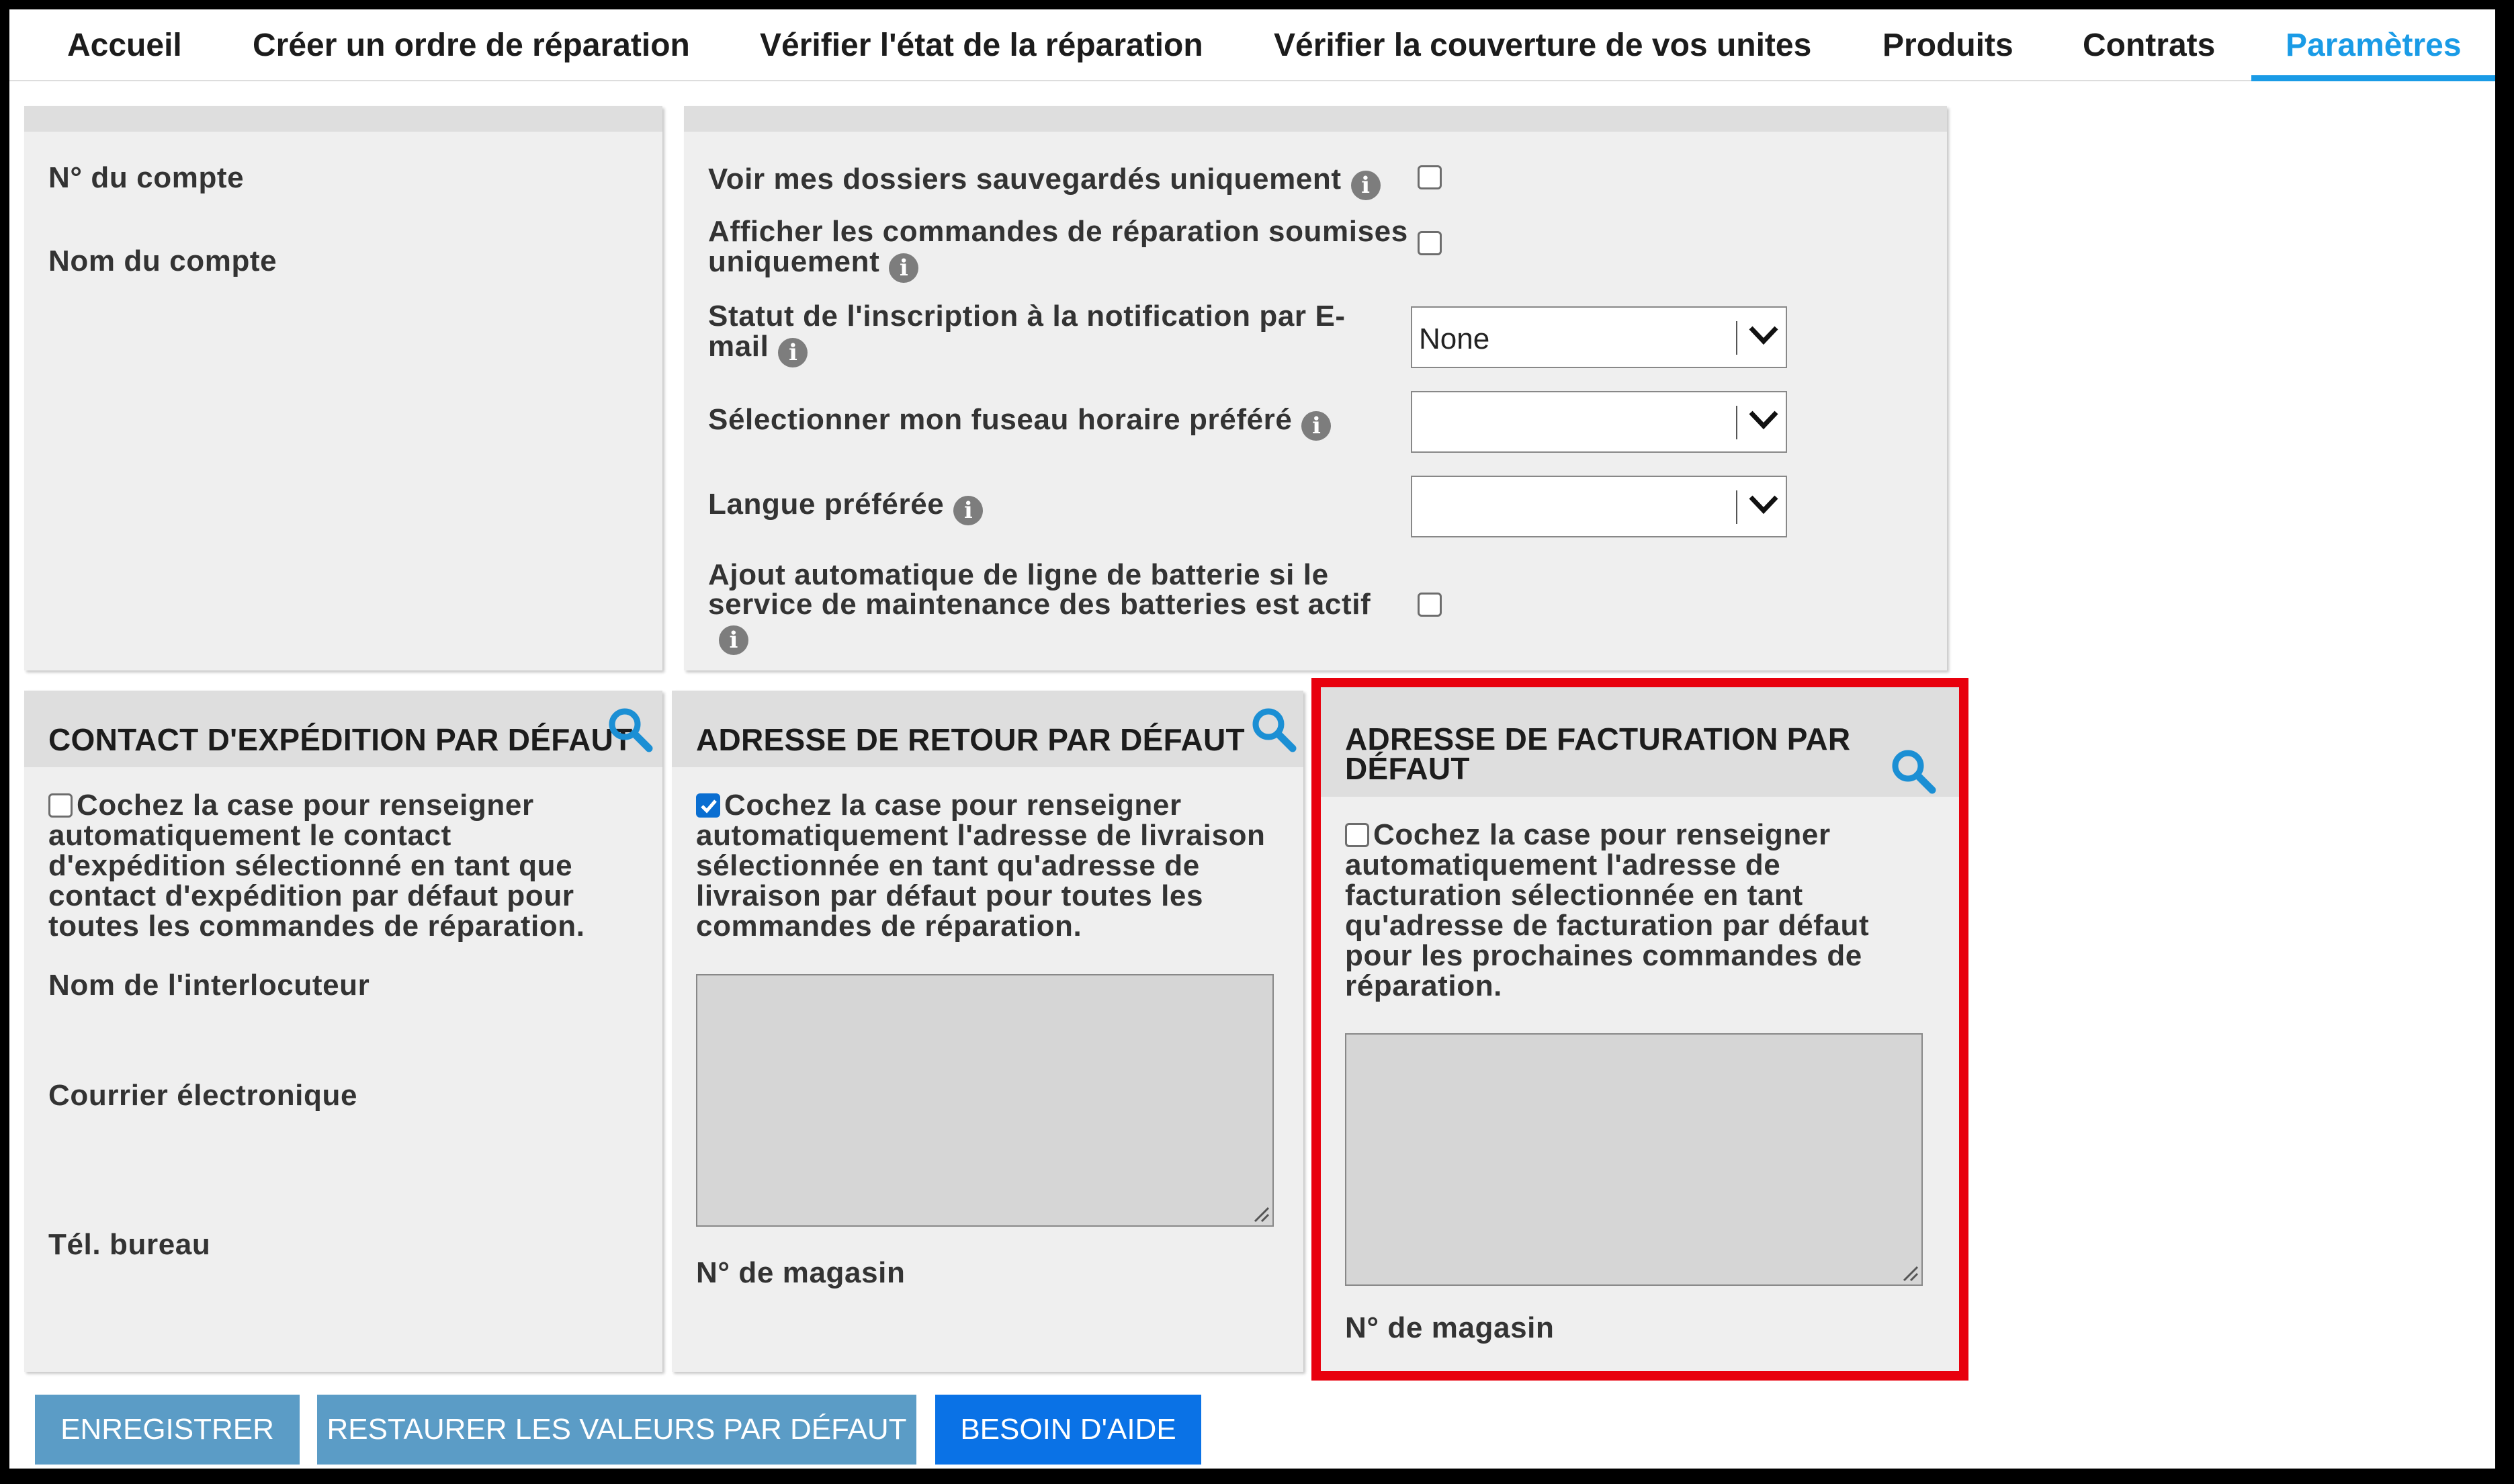  What do you see at coordinates (1599, 337) in the screenshot?
I see `email-status-select: None` at bounding box center [1599, 337].